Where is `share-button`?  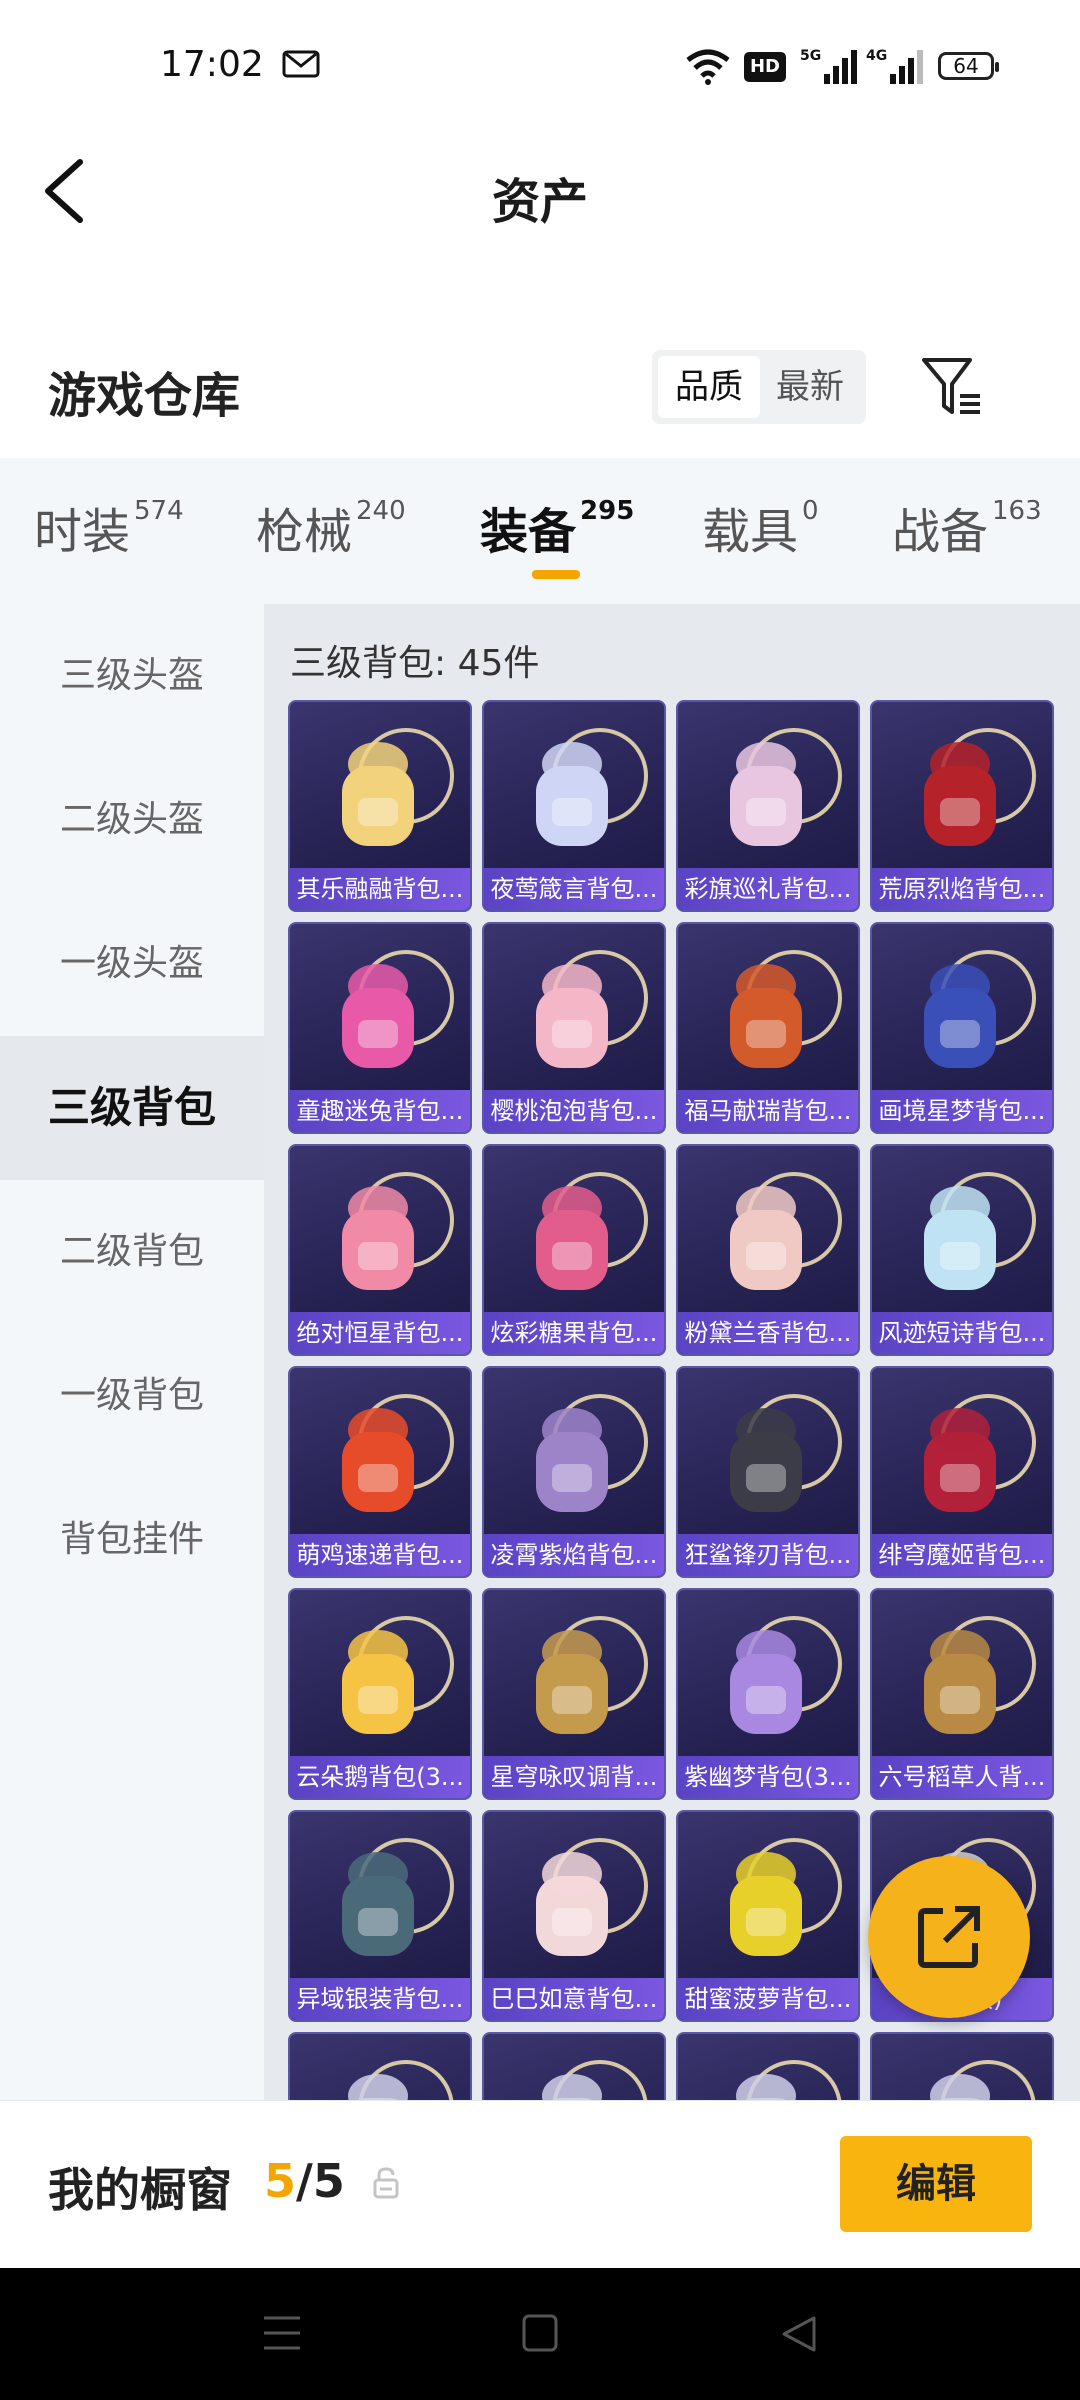 share-button is located at coordinates (949, 1937).